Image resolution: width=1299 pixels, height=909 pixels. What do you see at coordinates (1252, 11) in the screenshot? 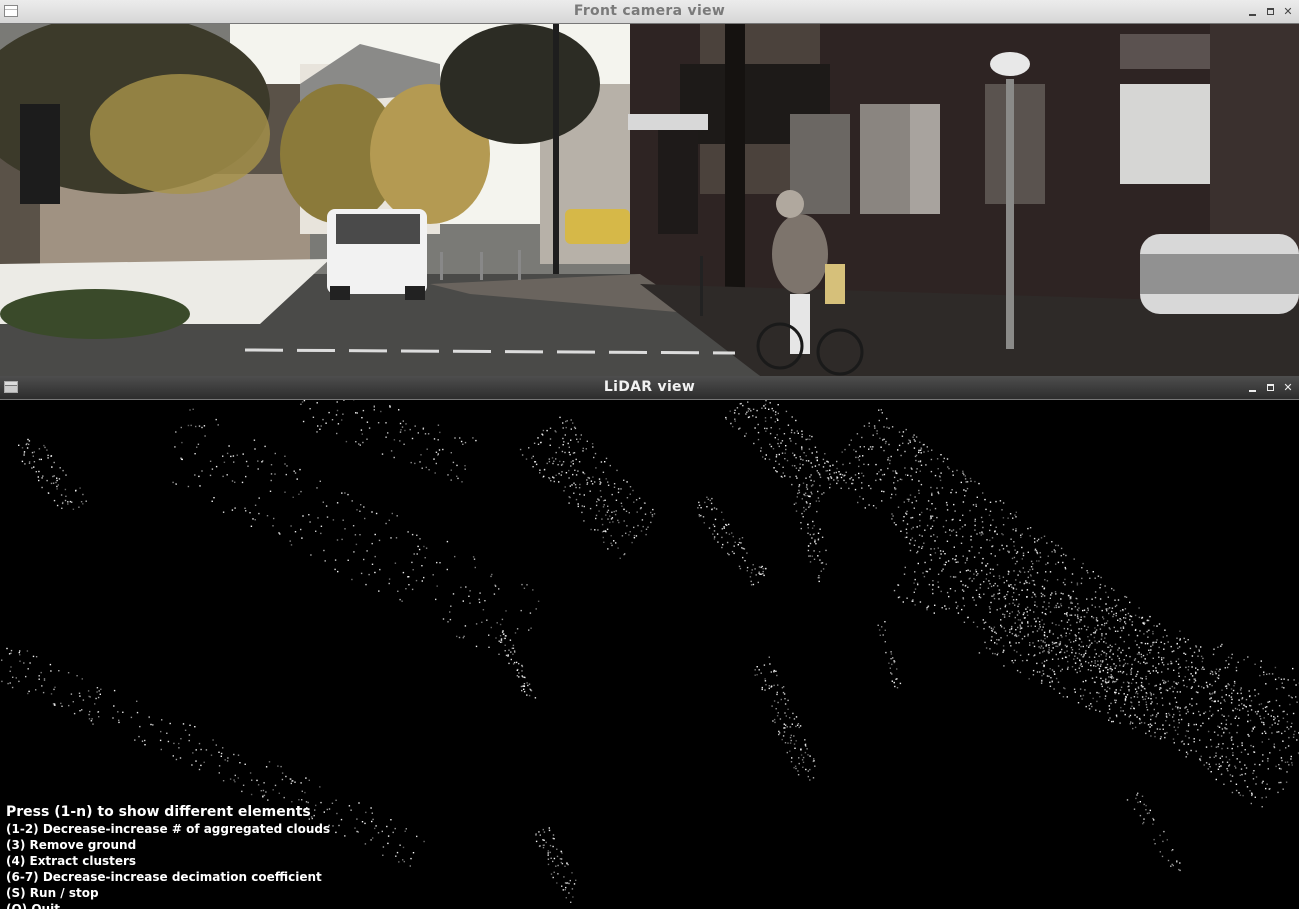
I see `camera-minimize-button` at bounding box center [1252, 11].